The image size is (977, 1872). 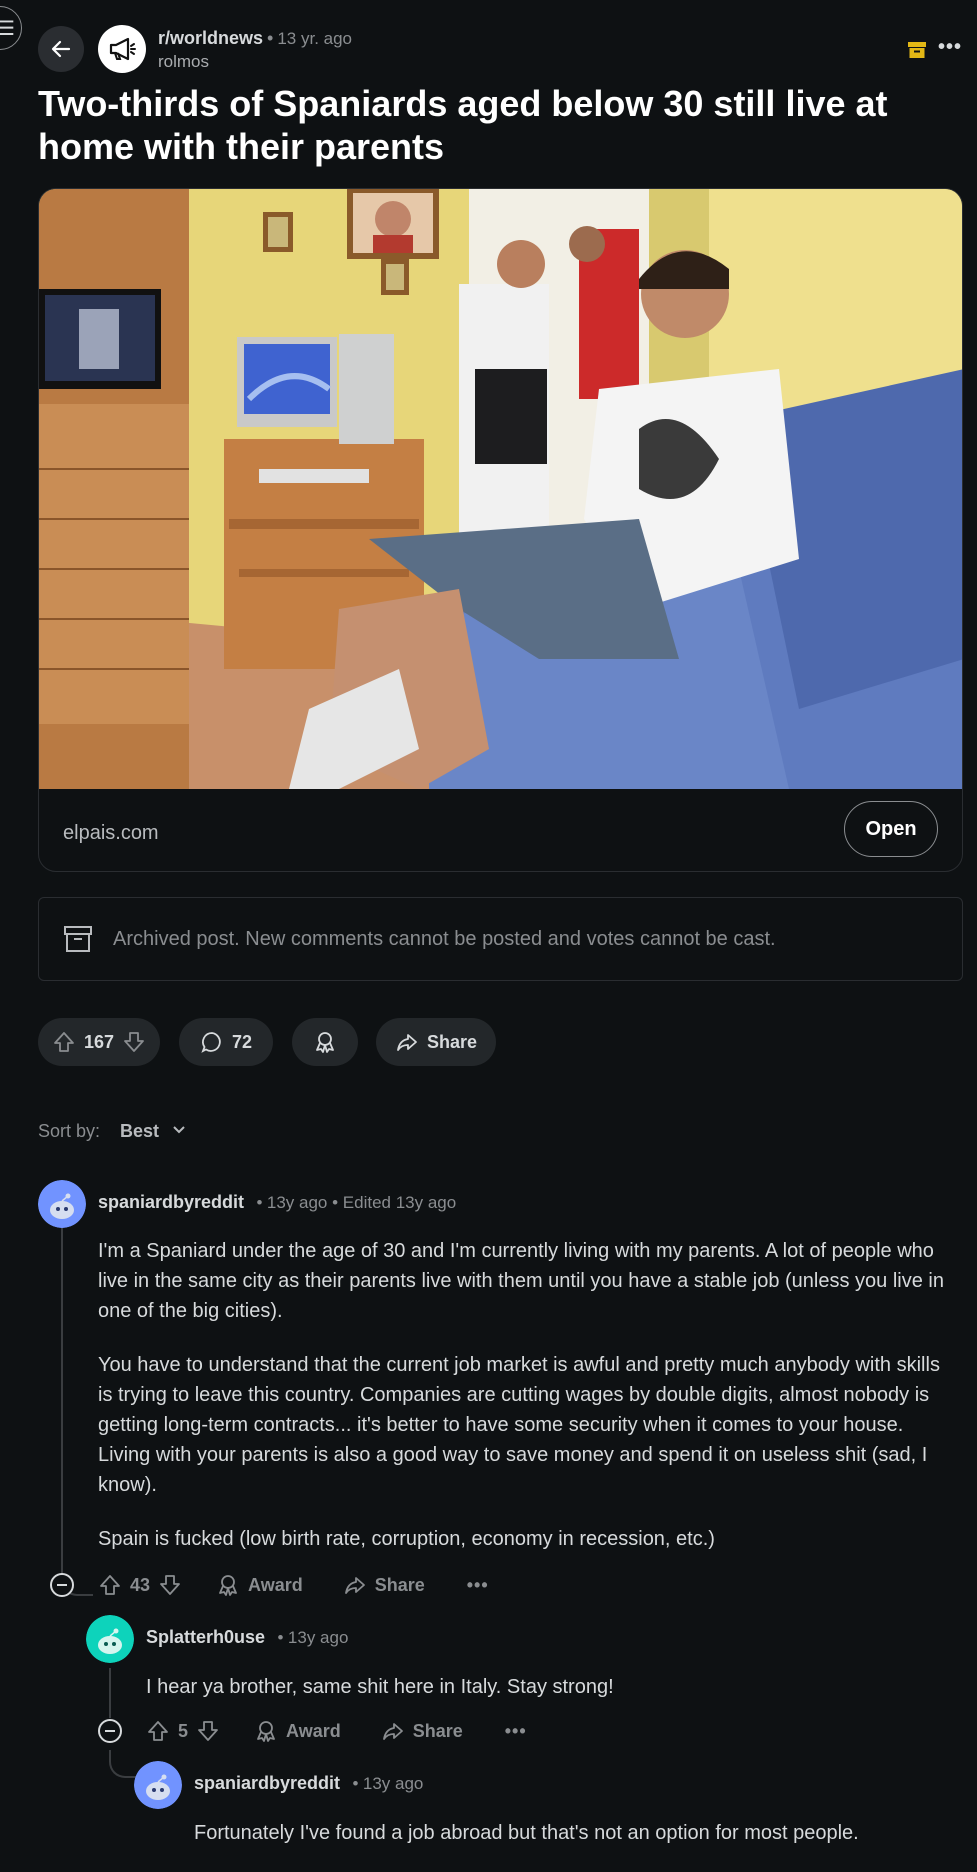 What do you see at coordinates (242, 1041) in the screenshot?
I see `comment-count: 72` at bounding box center [242, 1041].